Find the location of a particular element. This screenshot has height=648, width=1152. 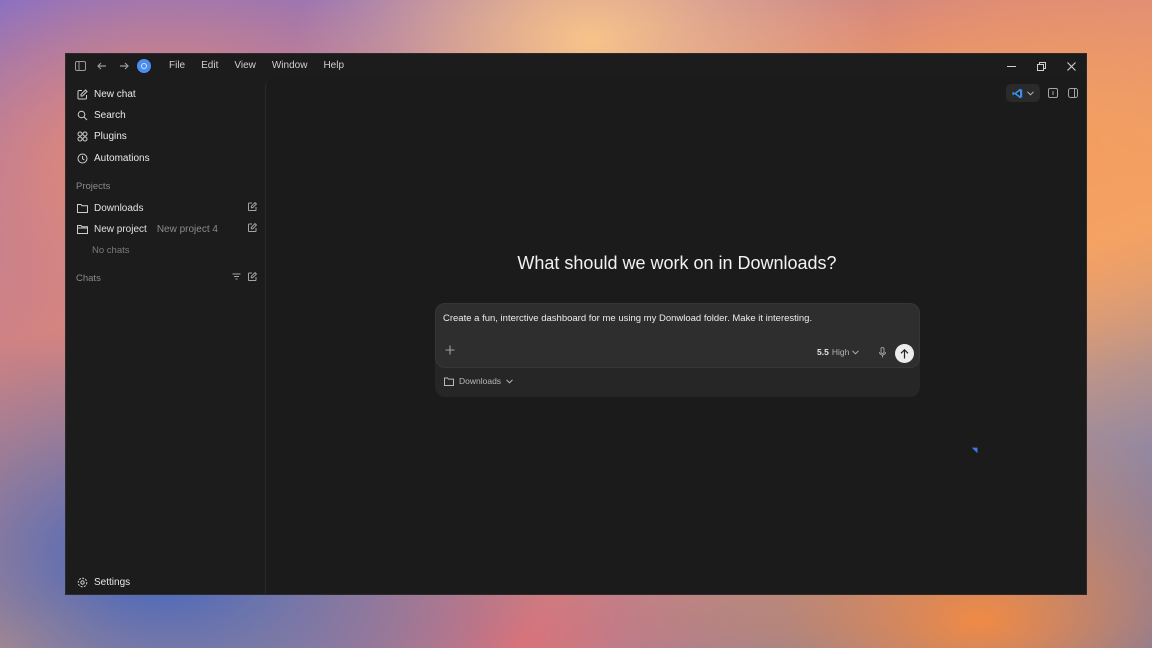

panel-icon is located at coordinates (1053, 93).